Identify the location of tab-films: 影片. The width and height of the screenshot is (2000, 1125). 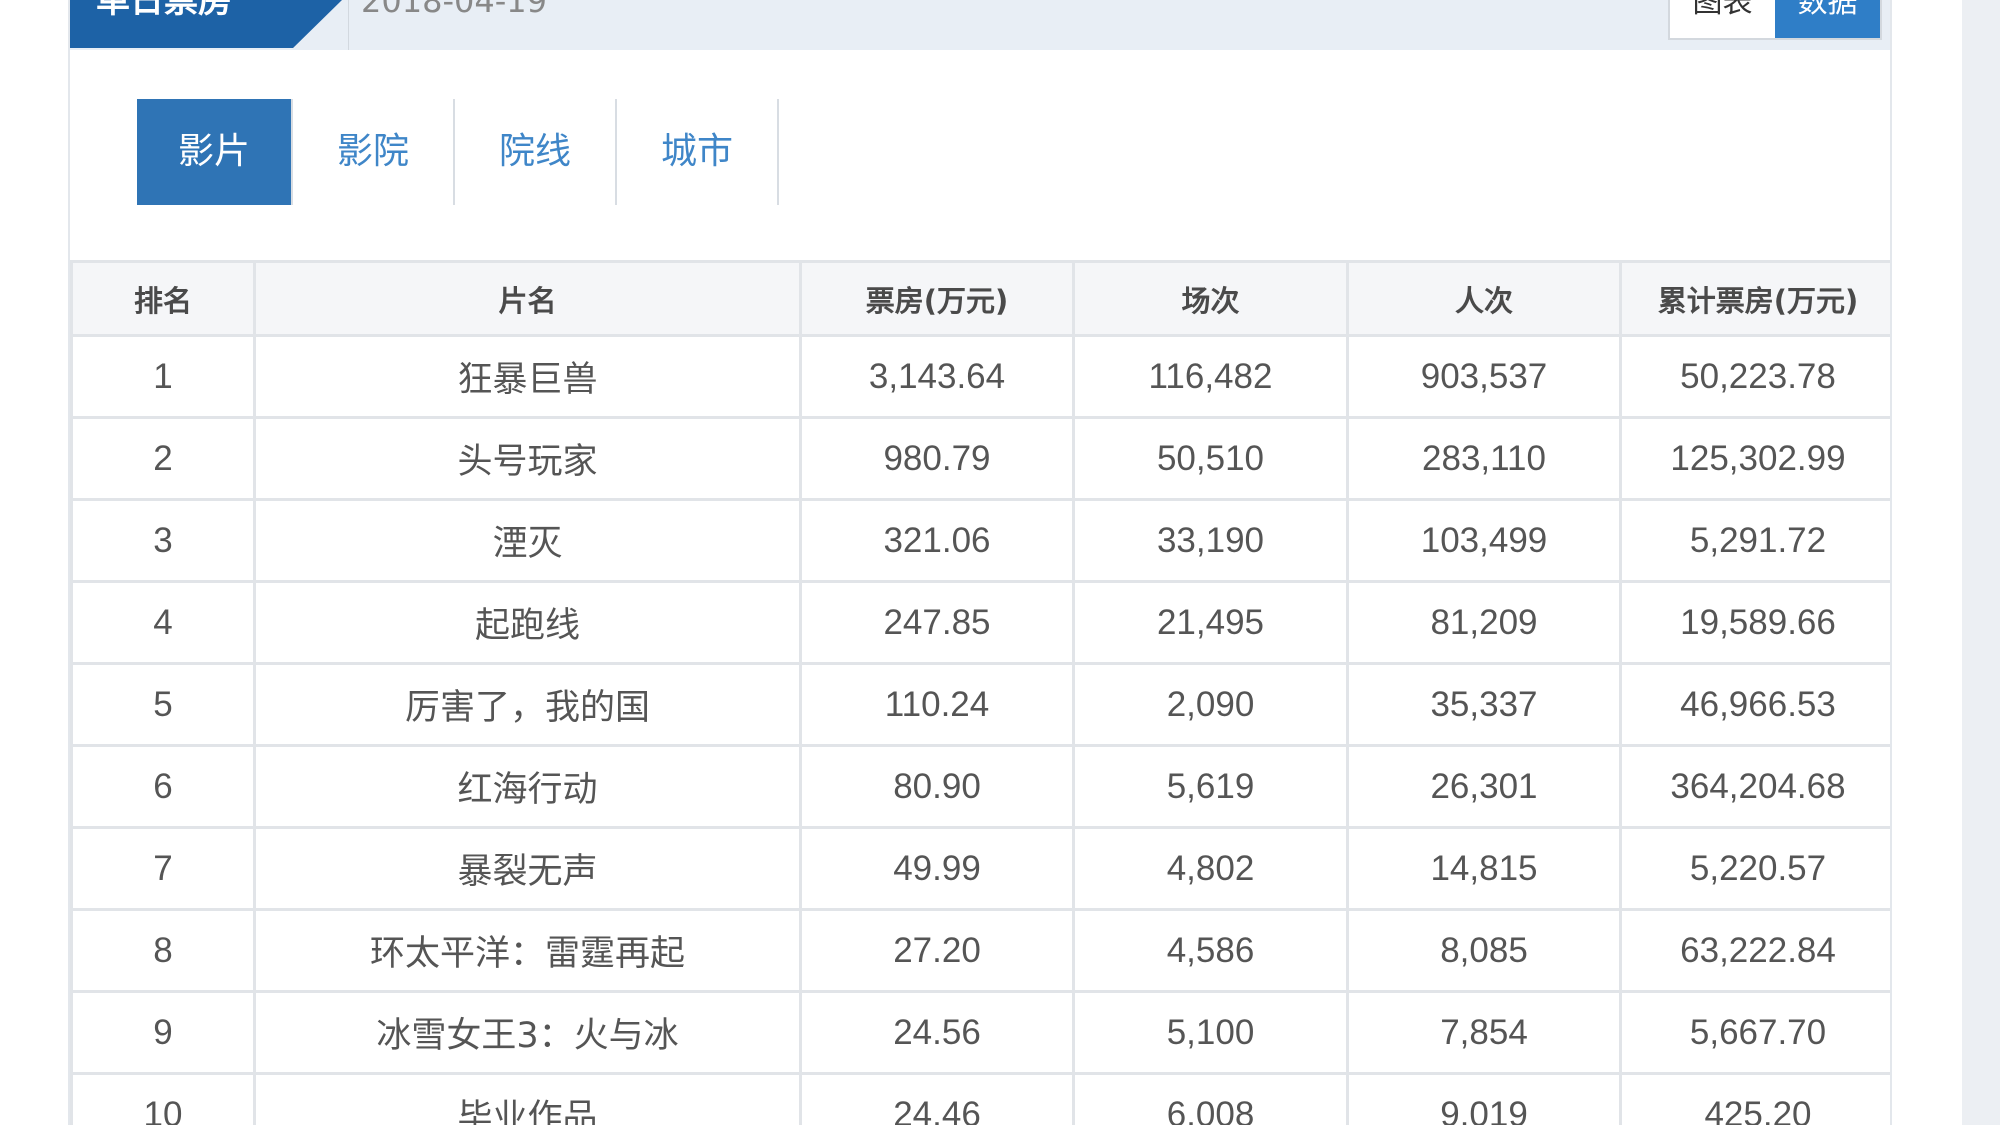
(215, 152).